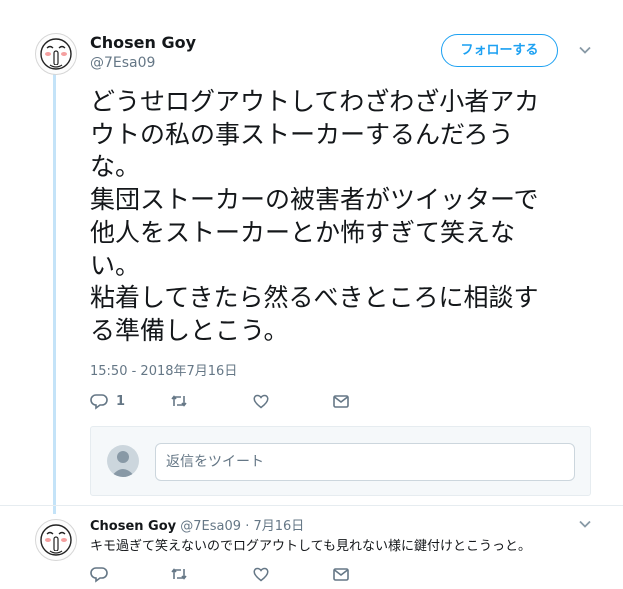 The height and width of the screenshot is (589, 623). I want to click on default-user-icon, so click(123, 464).